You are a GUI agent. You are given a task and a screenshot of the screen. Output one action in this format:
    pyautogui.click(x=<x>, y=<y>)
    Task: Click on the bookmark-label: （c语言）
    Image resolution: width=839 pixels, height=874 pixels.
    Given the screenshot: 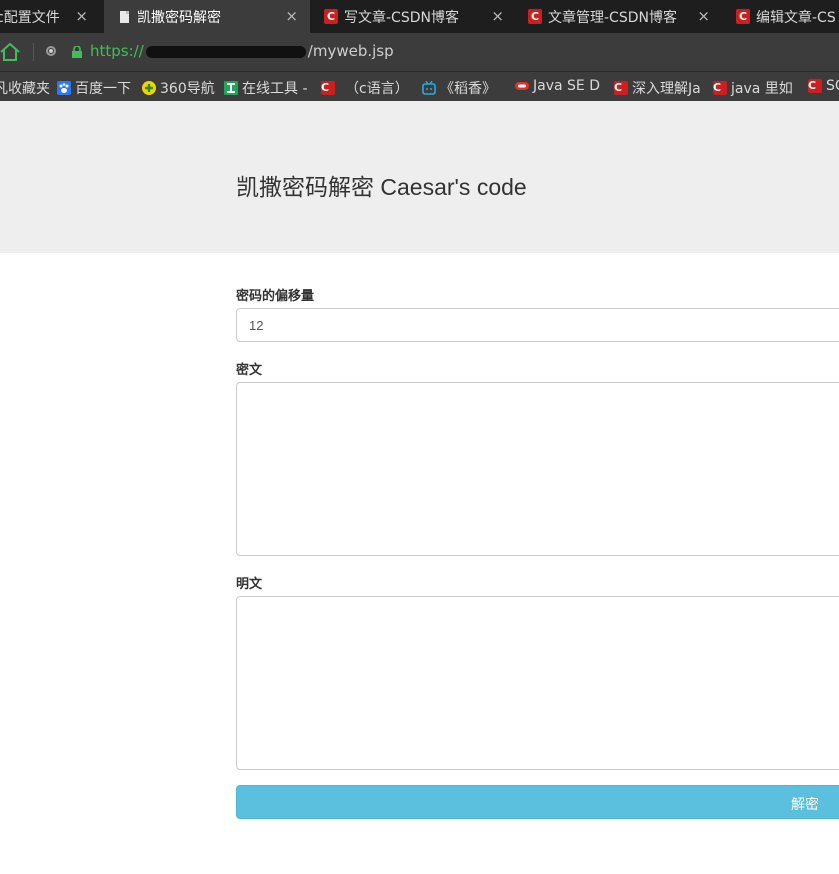 What is the action you would take?
    pyautogui.click(x=377, y=89)
    